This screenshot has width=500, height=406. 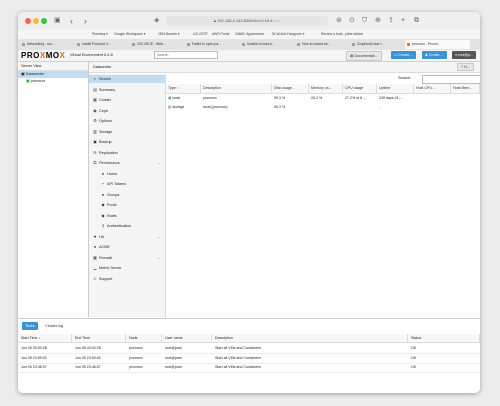 What do you see at coordinates (28, 21) in the screenshot?
I see `close-window-button` at bounding box center [28, 21].